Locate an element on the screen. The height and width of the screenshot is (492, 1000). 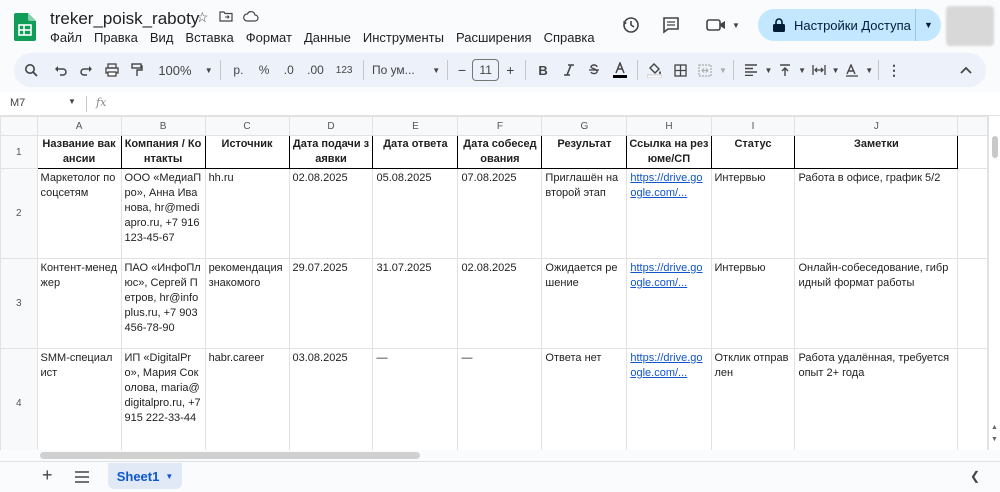
print-icon is located at coordinates (112, 70).